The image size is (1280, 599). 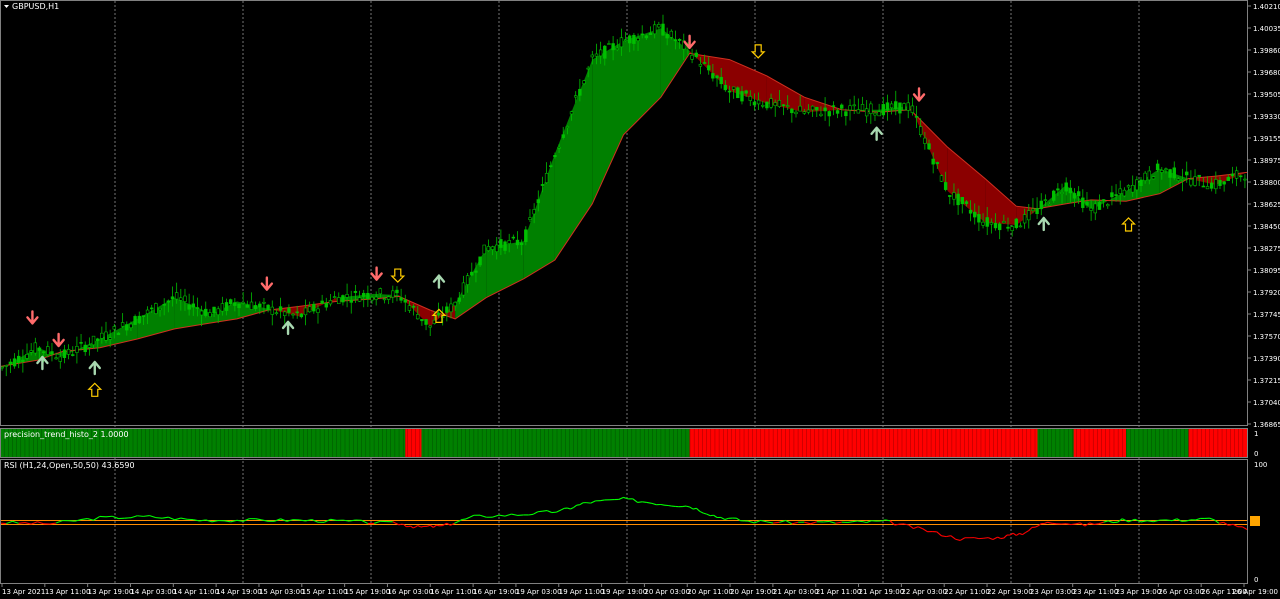 What do you see at coordinates (1256, 580) in the screenshot?
I see `rsi-axis-bottom: 0` at bounding box center [1256, 580].